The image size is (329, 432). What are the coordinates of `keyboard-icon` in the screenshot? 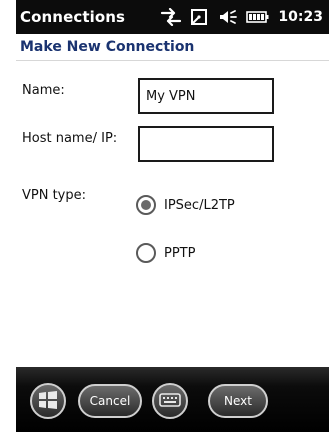 It's located at (170, 401).